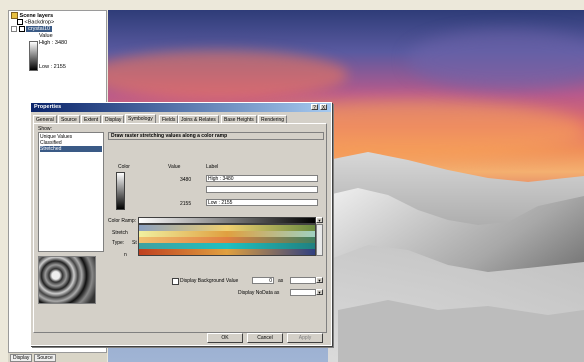 The image size is (584, 362). Describe the element at coordinates (227, 220) in the screenshot. I see `color-ramp-select` at that location.